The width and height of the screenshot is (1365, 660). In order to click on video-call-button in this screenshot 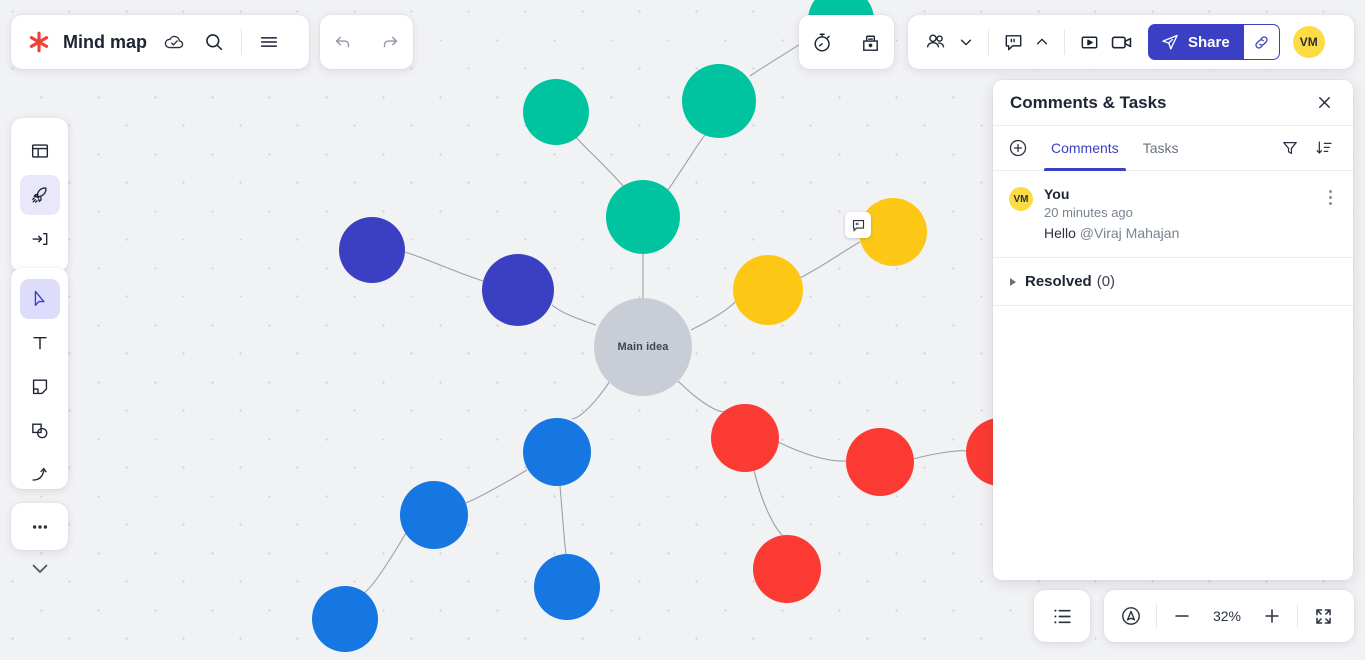, I will do `click(1121, 42)`.